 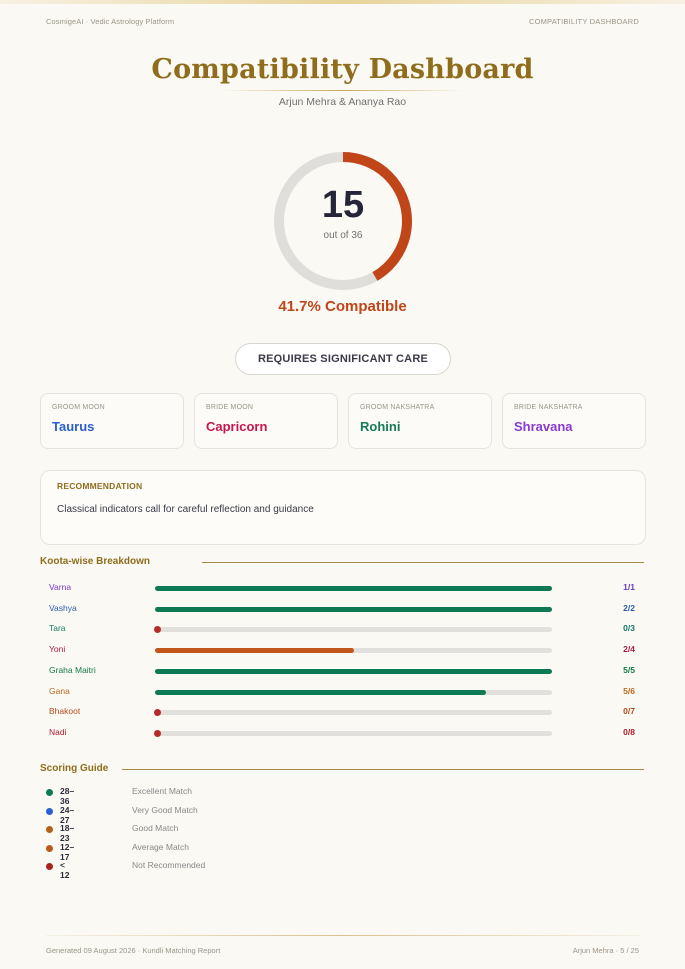 I want to click on footer-rule, so click(x=342, y=935).